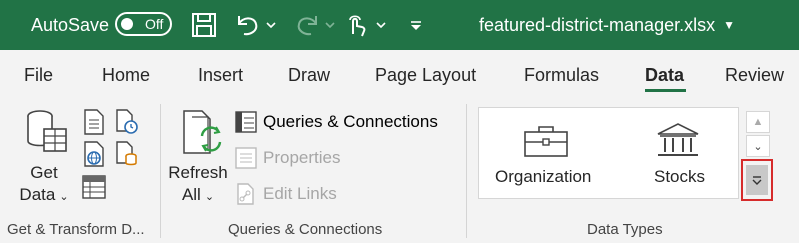 The width and height of the screenshot is (799, 243). I want to click on get-data-label-row: Data ⌄, so click(44, 195).